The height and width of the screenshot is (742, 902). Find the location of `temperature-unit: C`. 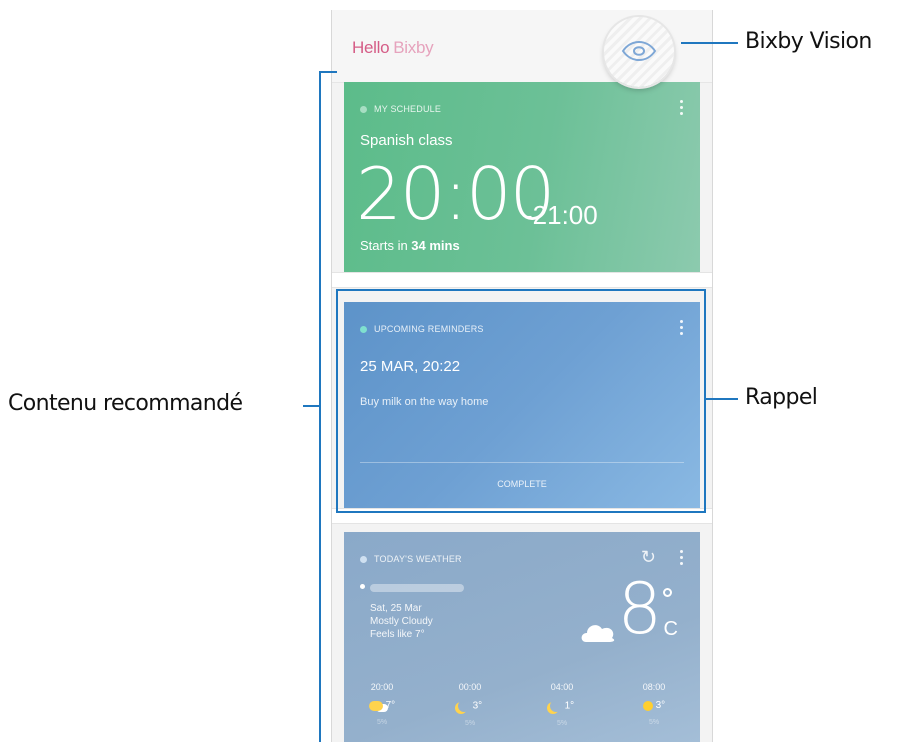

temperature-unit: C is located at coordinates (670, 629).